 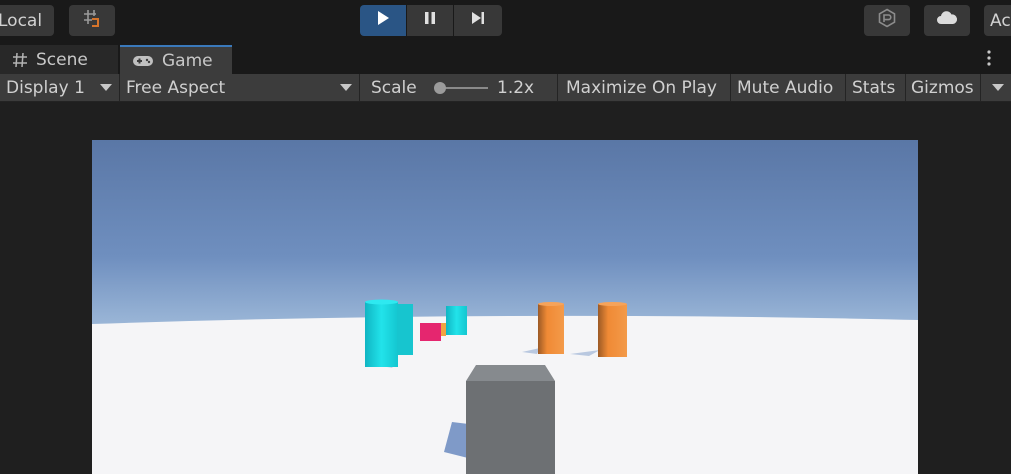 I want to click on display-dropdown: Display 1, so click(x=60, y=87).